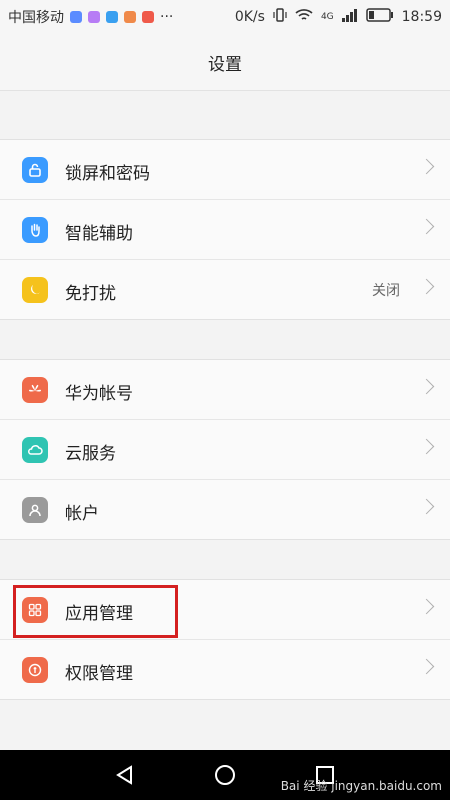  Describe the element at coordinates (94, 17) in the screenshot. I see `gallery-notification-icon` at that location.